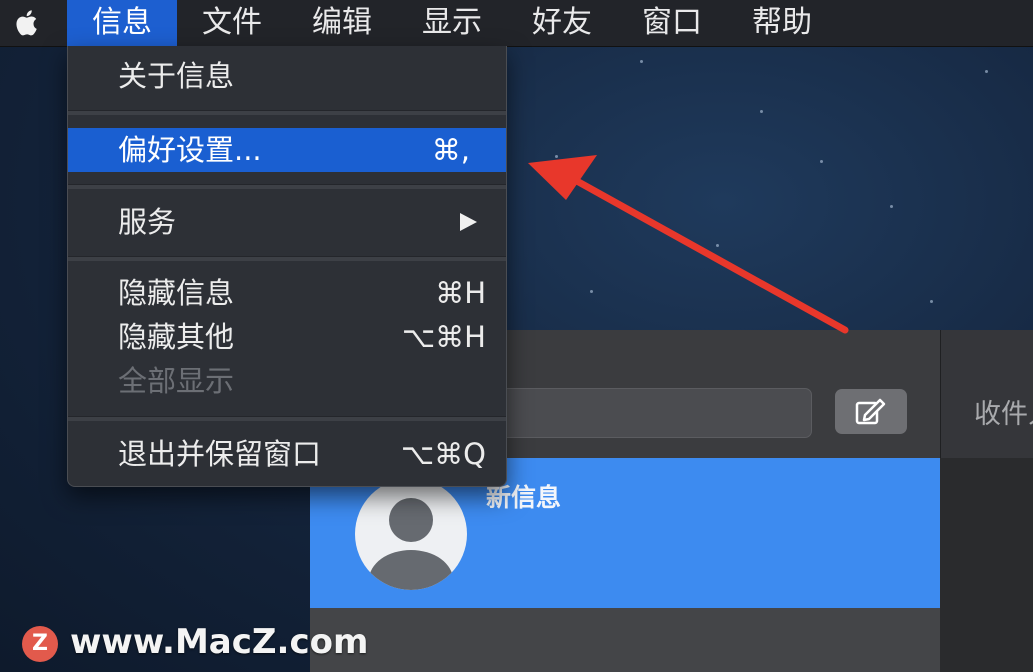  Describe the element at coordinates (220, 454) in the screenshot. I see `menu-item-label: 退出并保留窗口` at that location.